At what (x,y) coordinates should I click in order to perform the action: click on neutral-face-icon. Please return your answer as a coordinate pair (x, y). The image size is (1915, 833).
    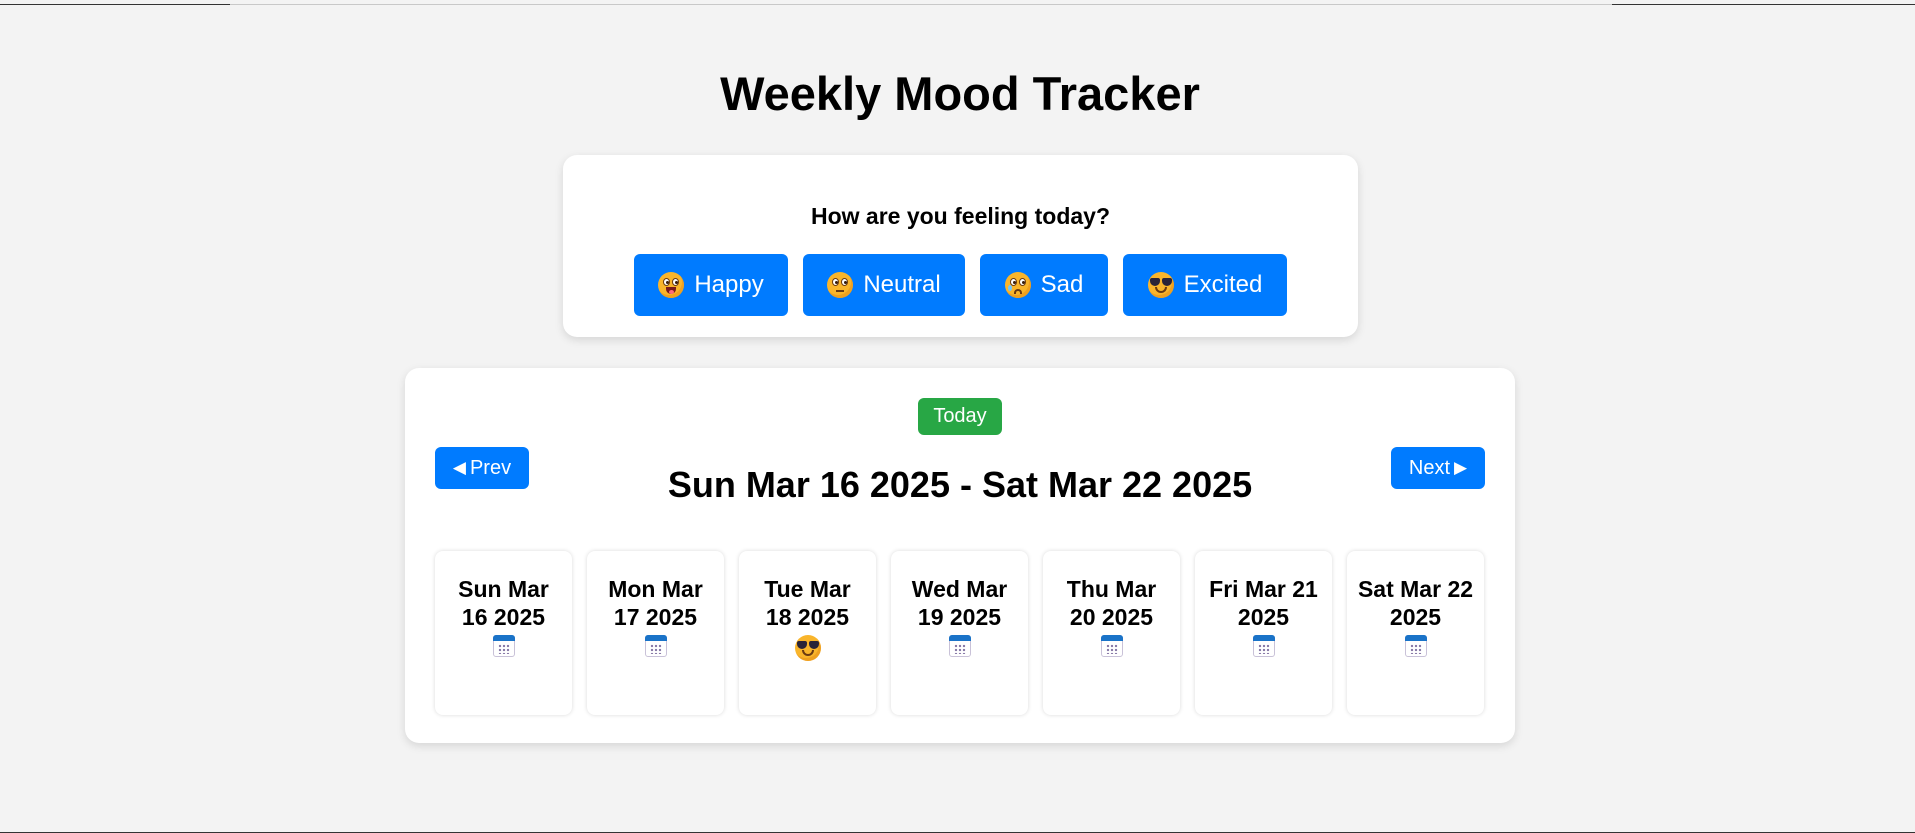
    Looking at the image, I should click on (840, 285).